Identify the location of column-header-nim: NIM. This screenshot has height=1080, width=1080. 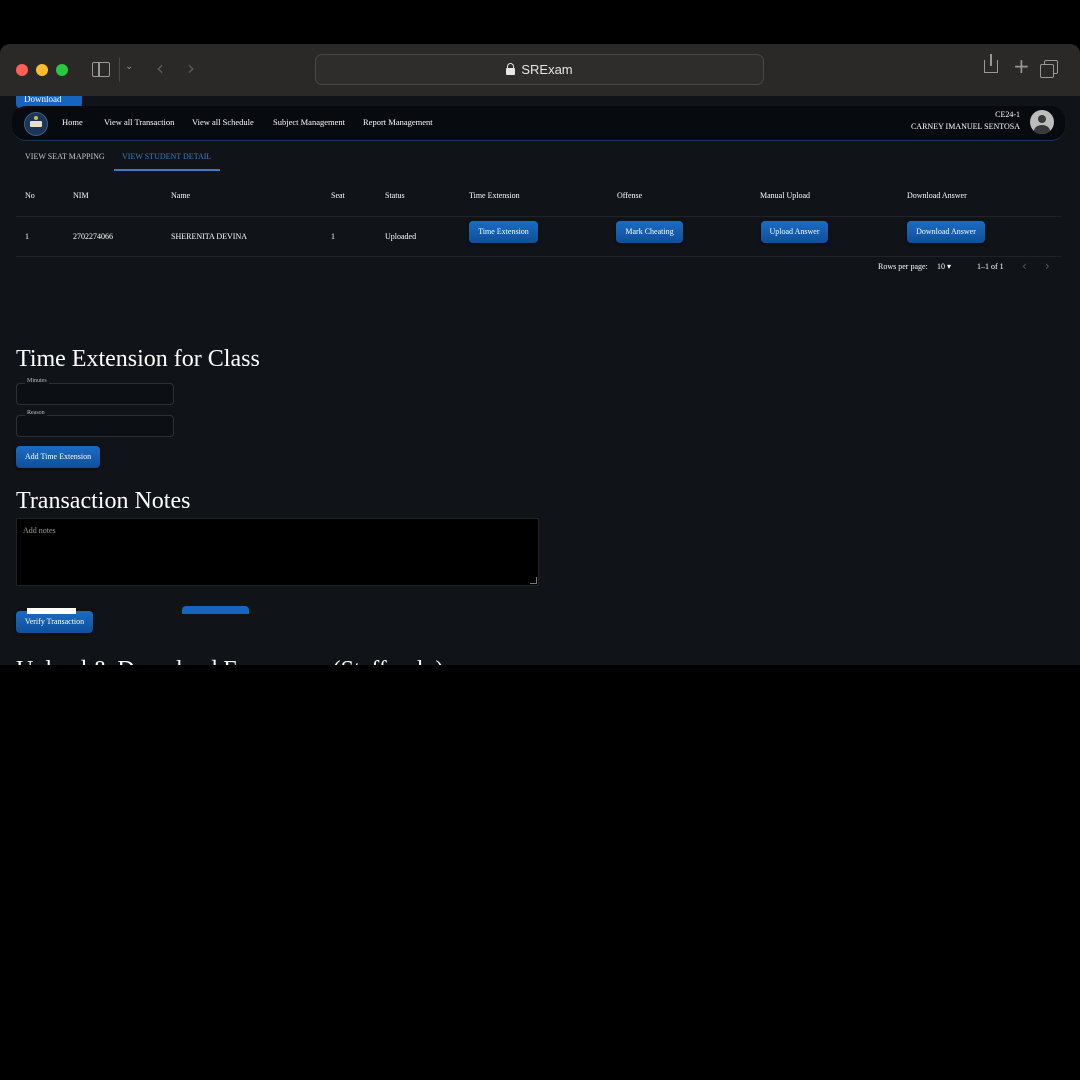
(81, 195).